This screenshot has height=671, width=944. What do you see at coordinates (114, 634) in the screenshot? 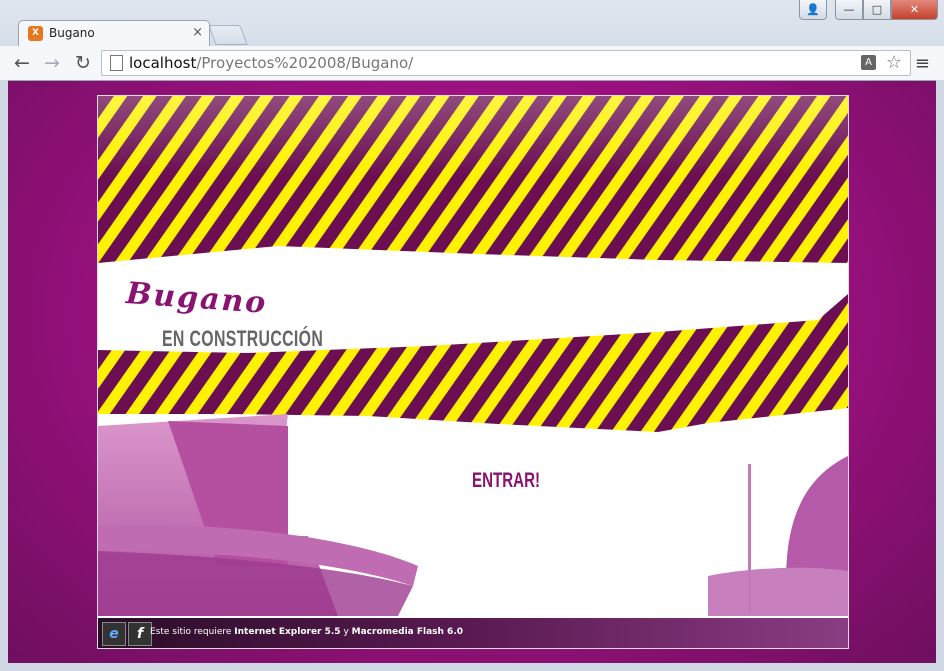
I see `internet-explorer-icon: e` at bounding box center [114, 634].